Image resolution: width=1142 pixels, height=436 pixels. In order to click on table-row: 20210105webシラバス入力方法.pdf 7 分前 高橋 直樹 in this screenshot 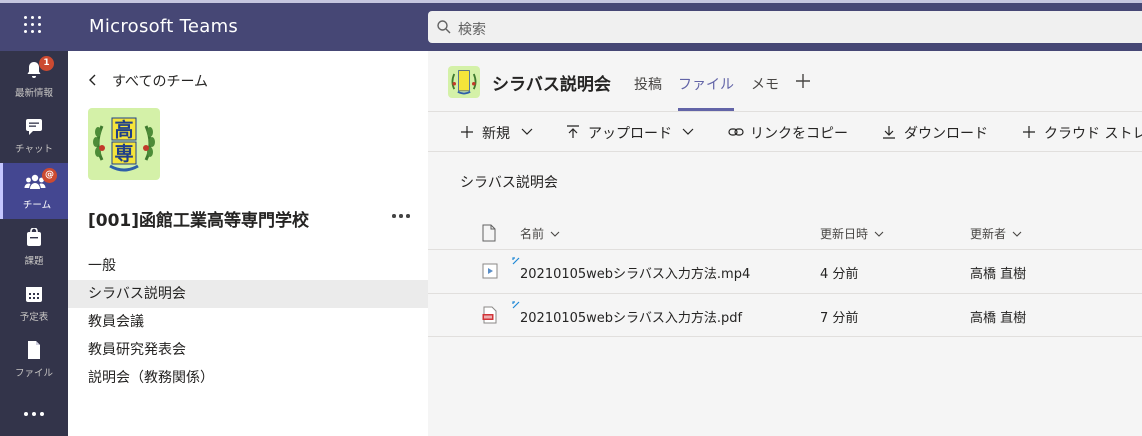, I will do `click(785, 315)`.